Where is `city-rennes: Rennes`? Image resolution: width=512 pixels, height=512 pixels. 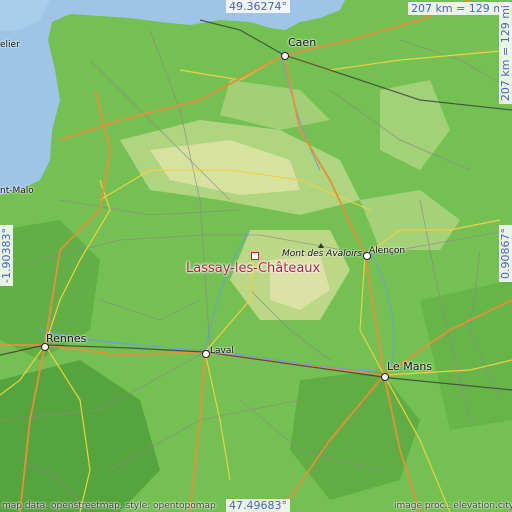 city-rennes: Rennes is located at coordinates (66, 338).